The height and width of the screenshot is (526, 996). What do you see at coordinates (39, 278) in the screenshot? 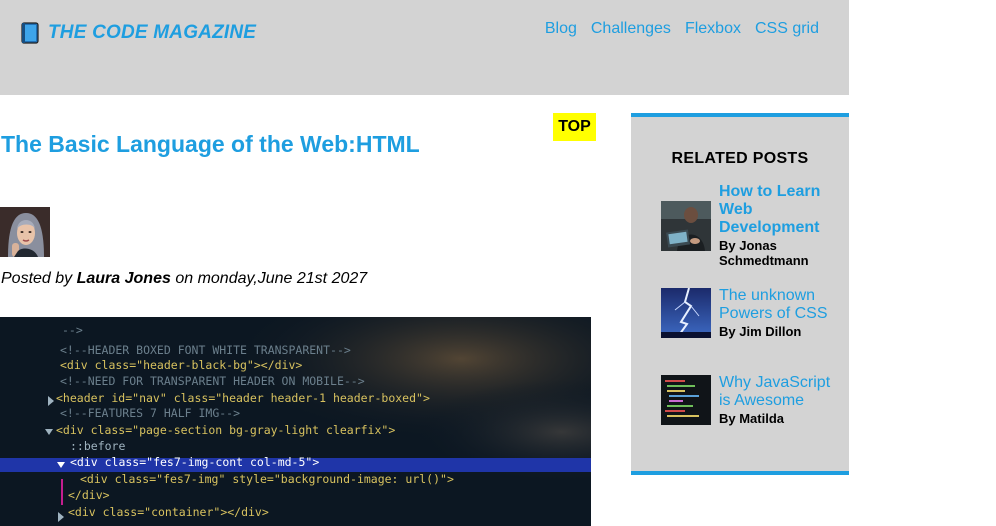
I see `byline-prefix: Posted by` at bounding box center [39, 278].